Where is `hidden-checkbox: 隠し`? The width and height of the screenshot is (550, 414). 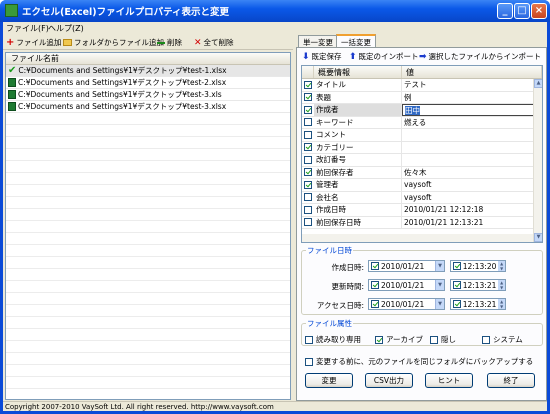 hidden-checkbox: 隠し is located at coordinates (443, 339).